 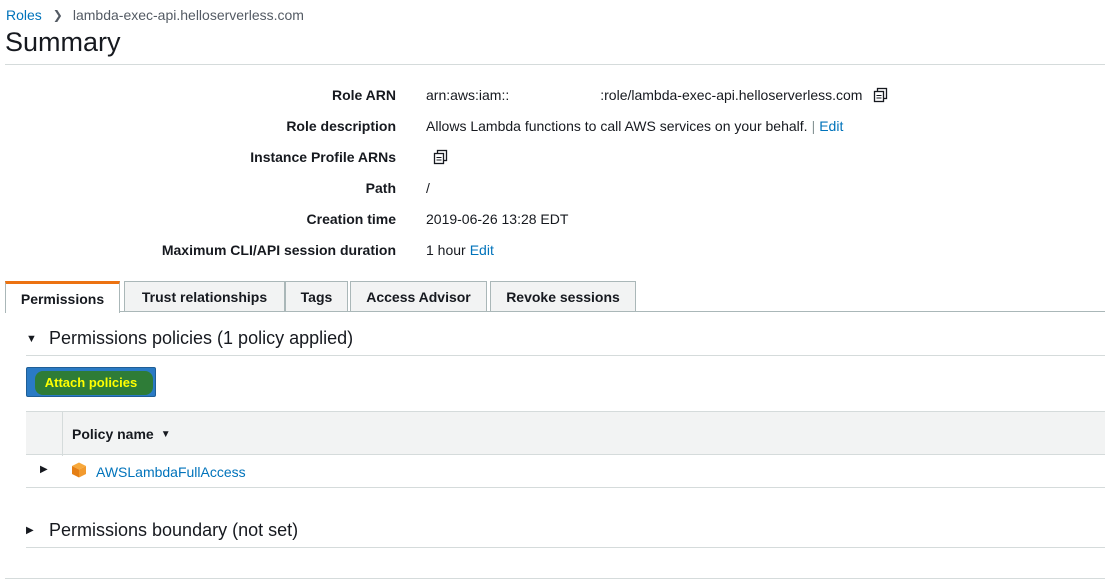 I want to click on panel-bottom-border, so click(x=555, y=578).